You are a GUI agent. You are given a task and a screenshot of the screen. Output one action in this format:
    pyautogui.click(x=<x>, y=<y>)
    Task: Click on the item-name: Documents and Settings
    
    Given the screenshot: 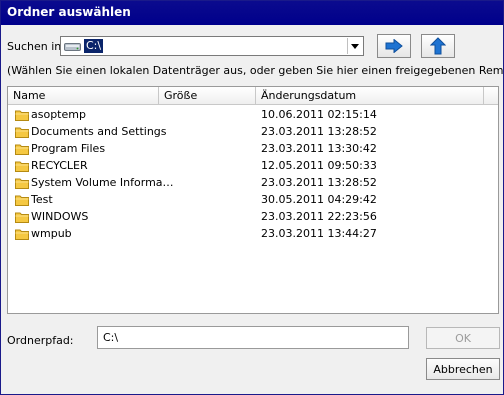 What is the action you would take?
    pyautogui.click(x=99, y=131)
    